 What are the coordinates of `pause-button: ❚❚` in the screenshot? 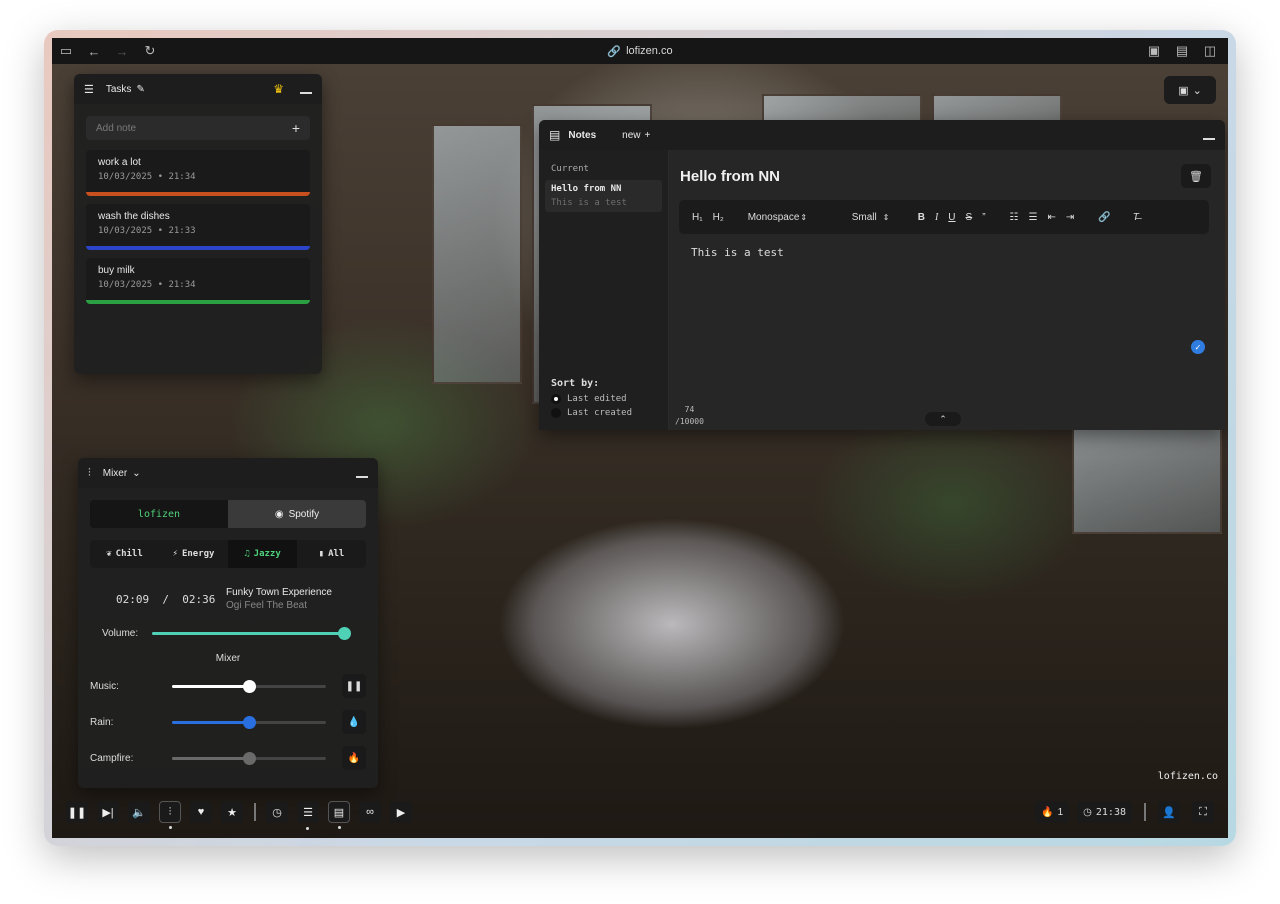 It's located at (77, 812).